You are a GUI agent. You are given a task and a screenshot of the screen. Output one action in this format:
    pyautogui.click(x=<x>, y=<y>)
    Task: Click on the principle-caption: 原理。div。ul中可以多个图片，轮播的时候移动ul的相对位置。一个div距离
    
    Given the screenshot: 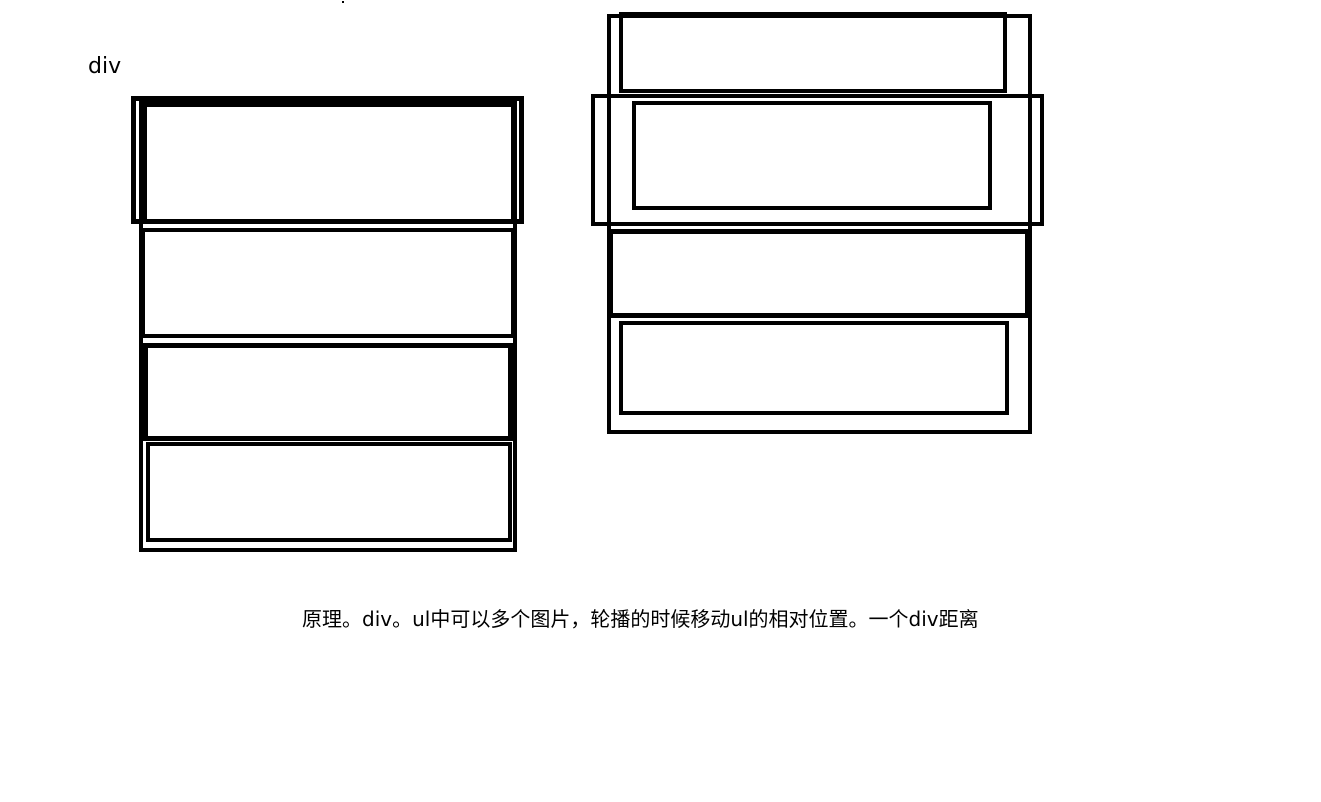 What is the action you would take?
    pyautogui.click(x=640, y=619)
    